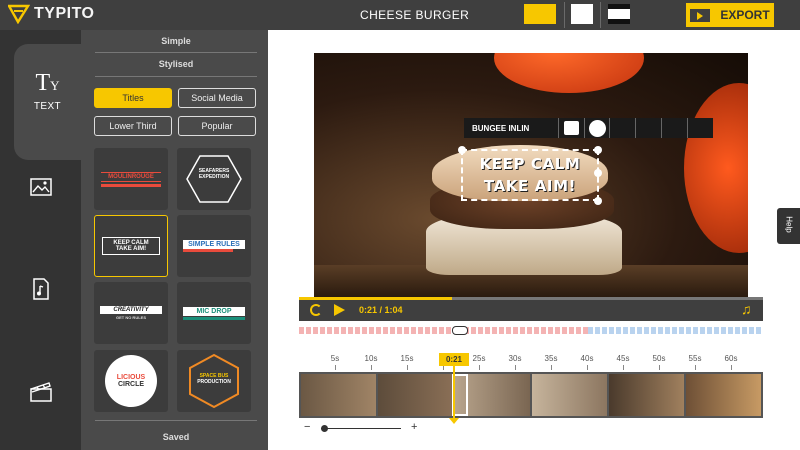 The width and height of the screenshot is (800, 450). What do you see at coordinates (531, 298) in the screenshot?
I see `playback-progress` at bounding box center [531, 298].